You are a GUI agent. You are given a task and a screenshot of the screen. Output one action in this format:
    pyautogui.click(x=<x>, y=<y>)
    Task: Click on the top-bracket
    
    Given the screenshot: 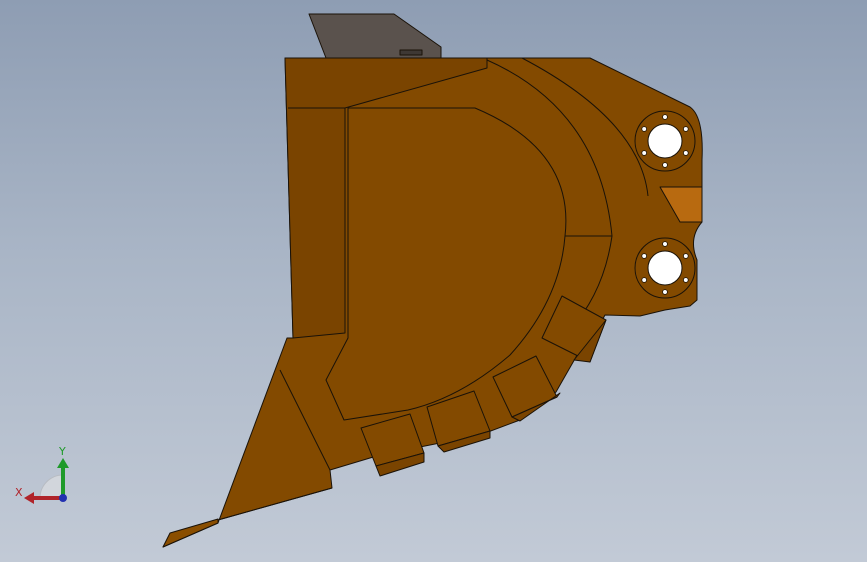 What is the action you would take?
    pyautogui.click(x=375, y=36)
    